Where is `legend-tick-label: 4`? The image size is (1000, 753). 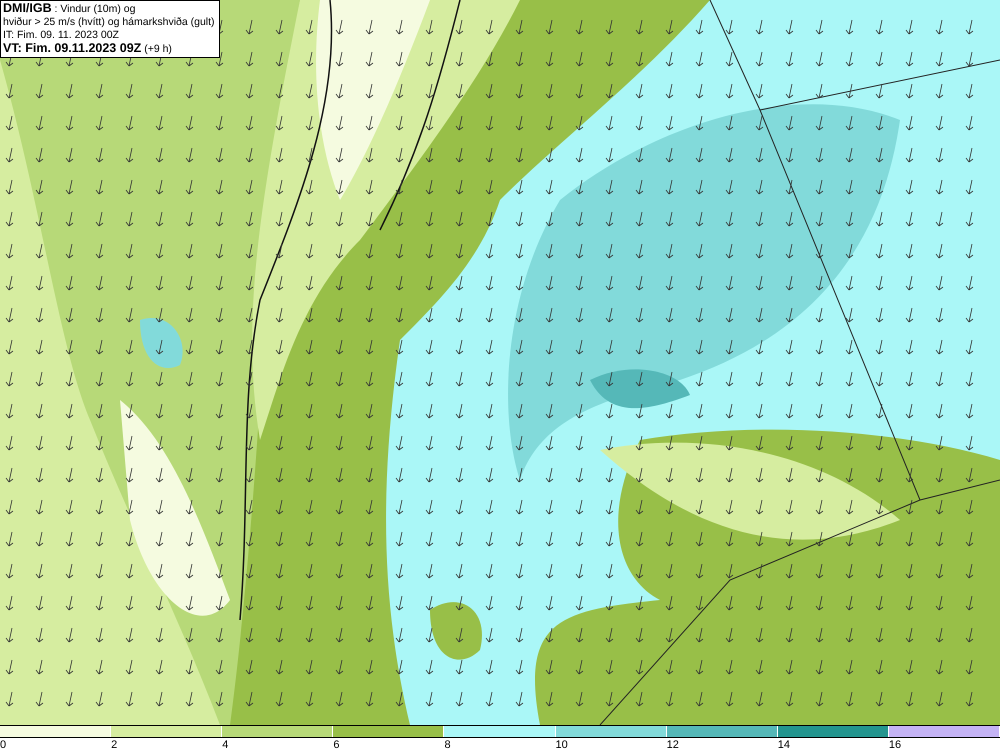 legend-tick-label: 4 is located at coordinates (225, 745).